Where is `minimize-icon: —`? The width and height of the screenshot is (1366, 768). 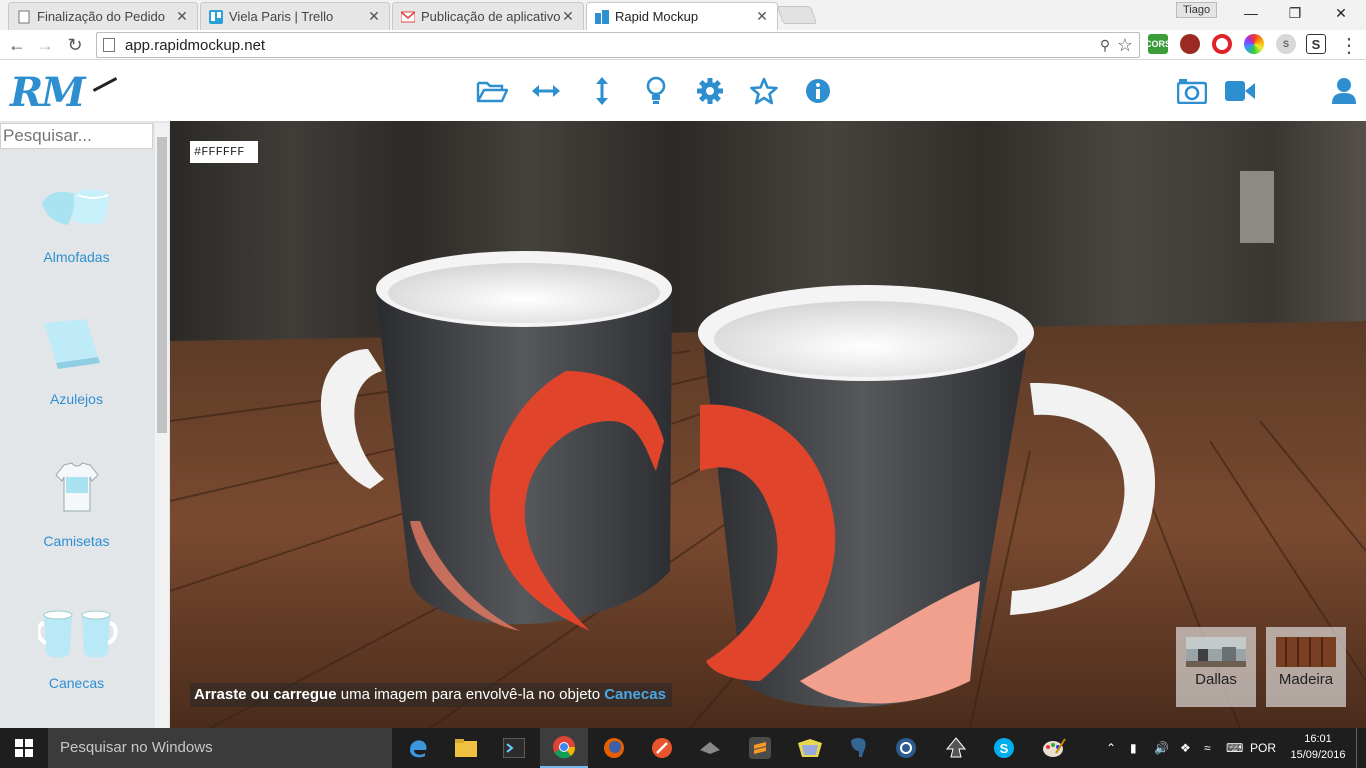 minimize-icon: — is located at coordinates (1251, 13).